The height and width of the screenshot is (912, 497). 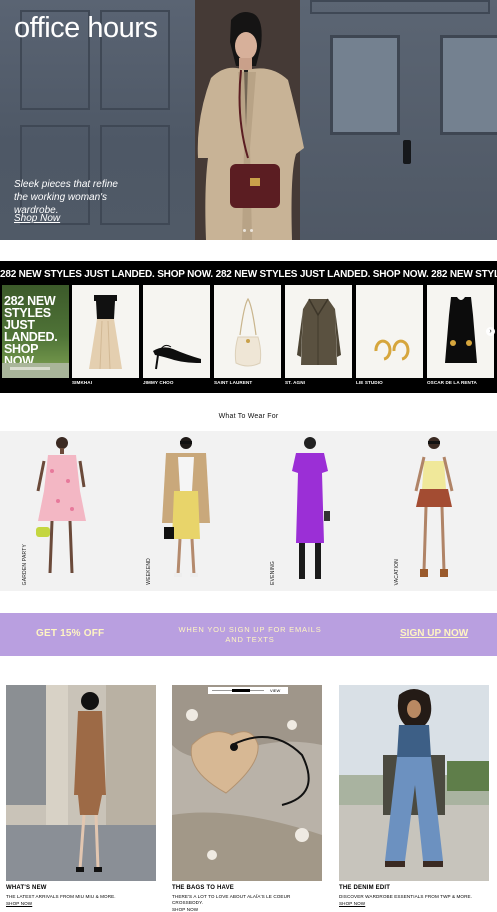 I want to click on landscape-image, so click(x=35, y=370).